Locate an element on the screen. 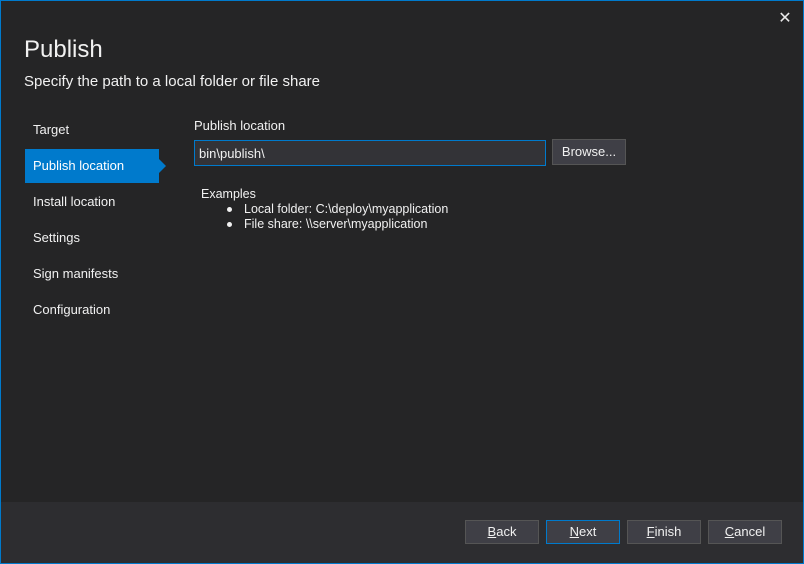 The height and width of the screenshot is (564, 804). cancel-mnemonic: C is located at coordinates (729, 531).